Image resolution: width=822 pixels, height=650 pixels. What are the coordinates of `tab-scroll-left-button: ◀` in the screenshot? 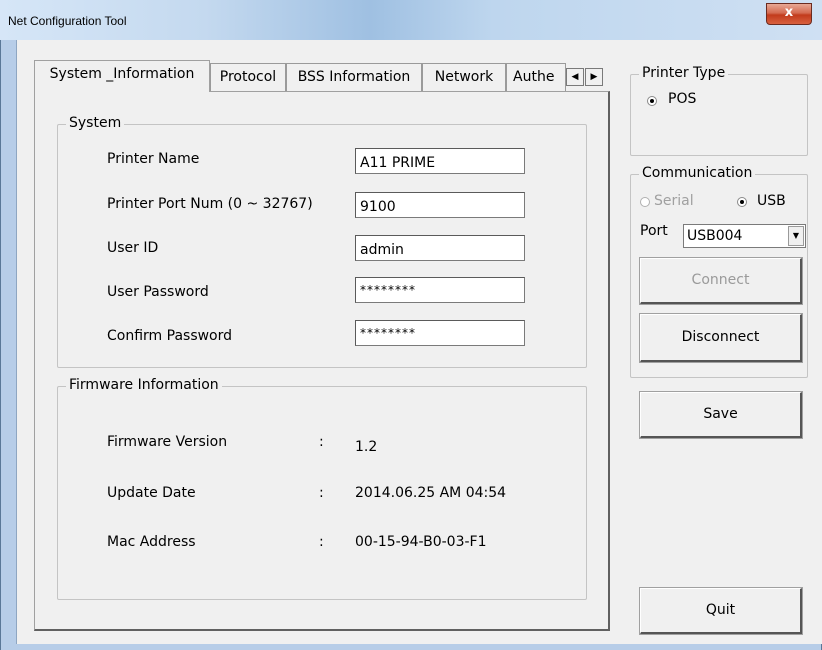 It's located at (575, 77).